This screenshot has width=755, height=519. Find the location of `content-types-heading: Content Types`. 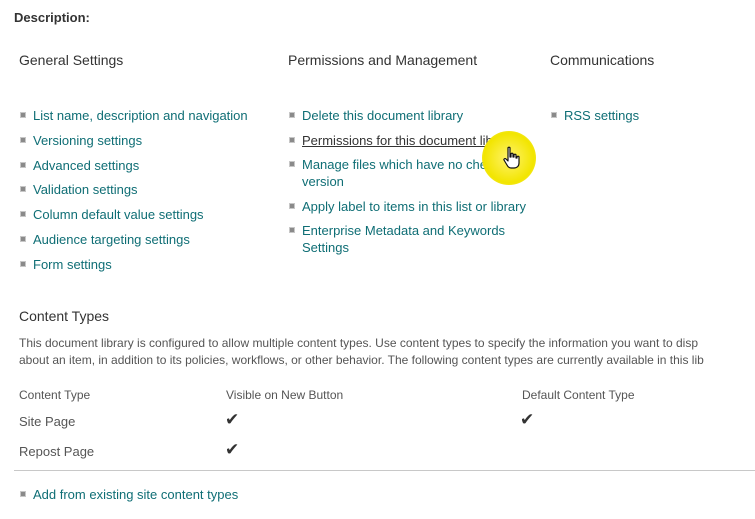

content-types-heading: Content Types is located at coordinates (64, 316).